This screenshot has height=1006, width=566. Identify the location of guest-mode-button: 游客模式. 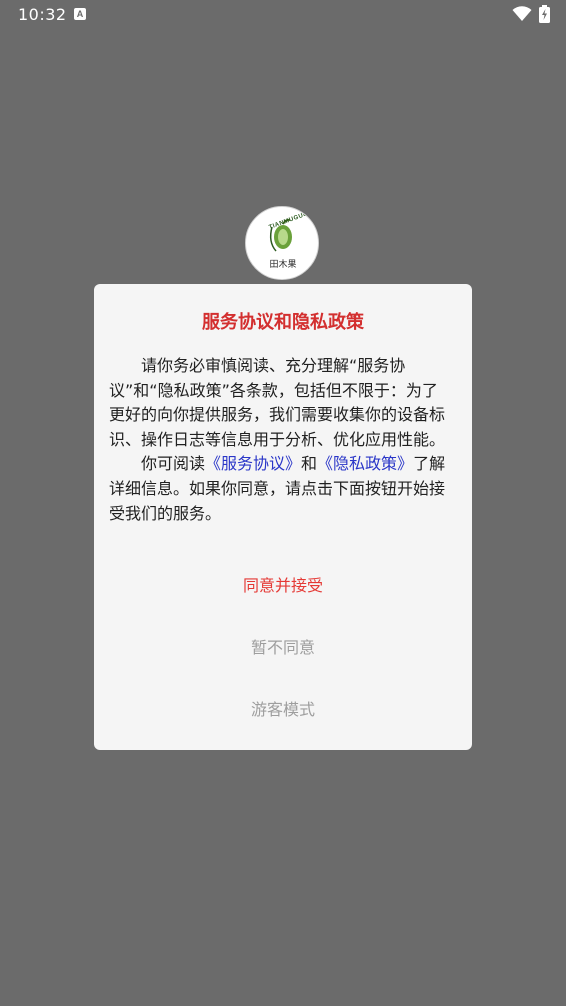
(283, 710).